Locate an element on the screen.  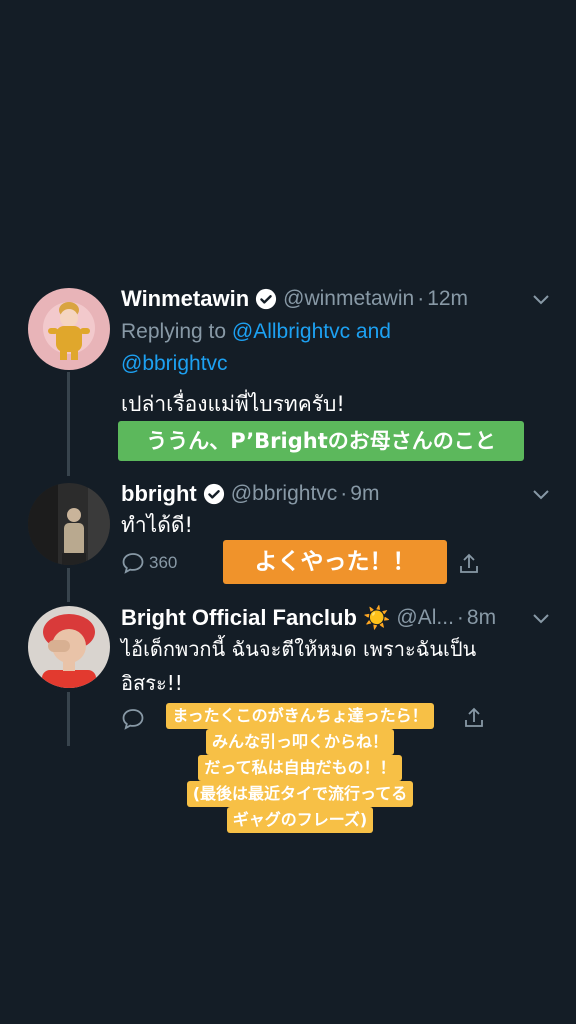
share-icon is located at coordinates (469, 563).